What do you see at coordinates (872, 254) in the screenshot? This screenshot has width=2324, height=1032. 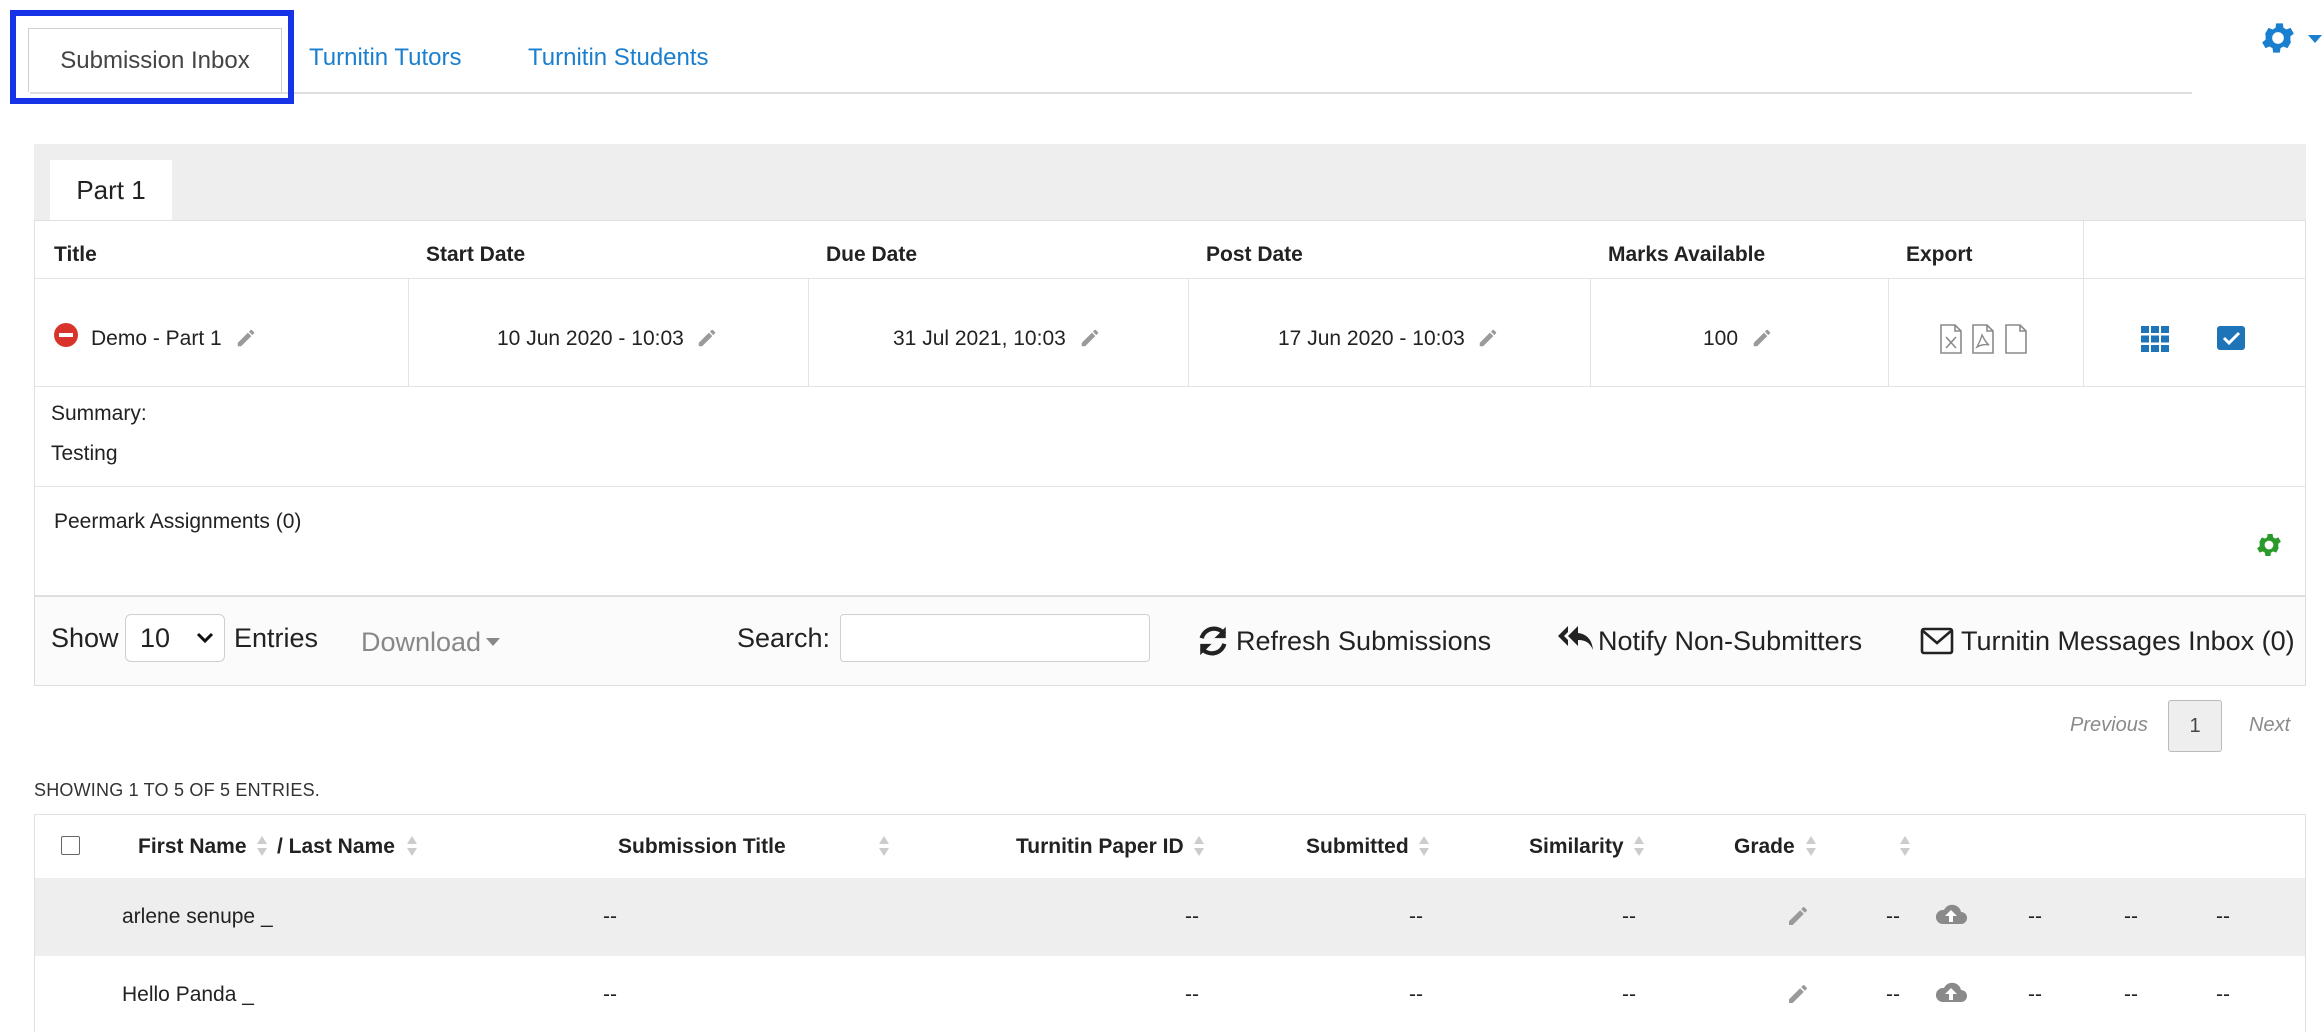 I see `col-header-due-date: Due Date` at bounding box center [872, 254].